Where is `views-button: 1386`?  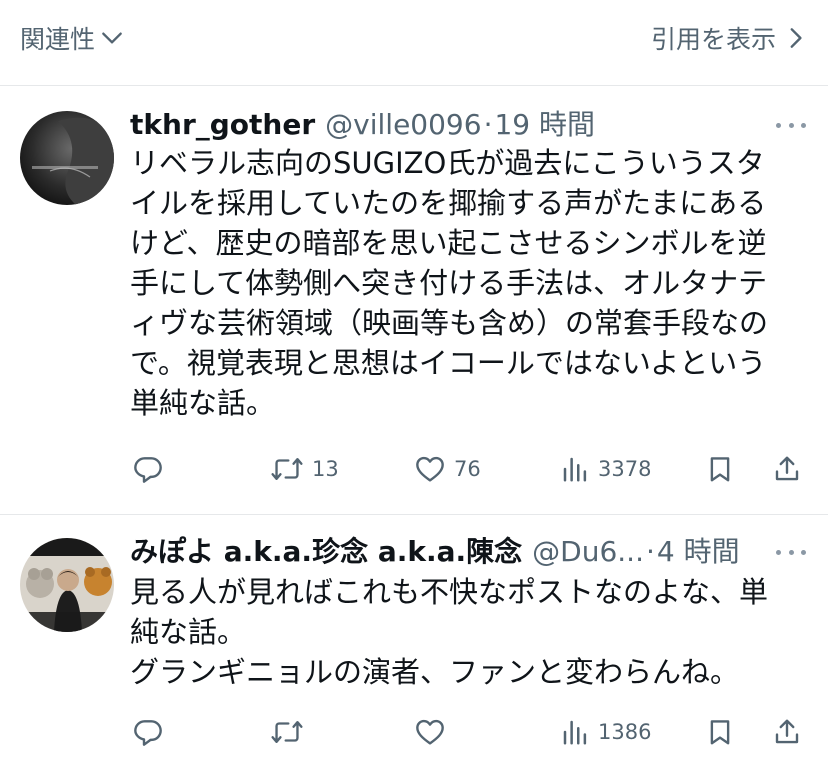
views-button: 1386 is located at coordinates (605, 732).